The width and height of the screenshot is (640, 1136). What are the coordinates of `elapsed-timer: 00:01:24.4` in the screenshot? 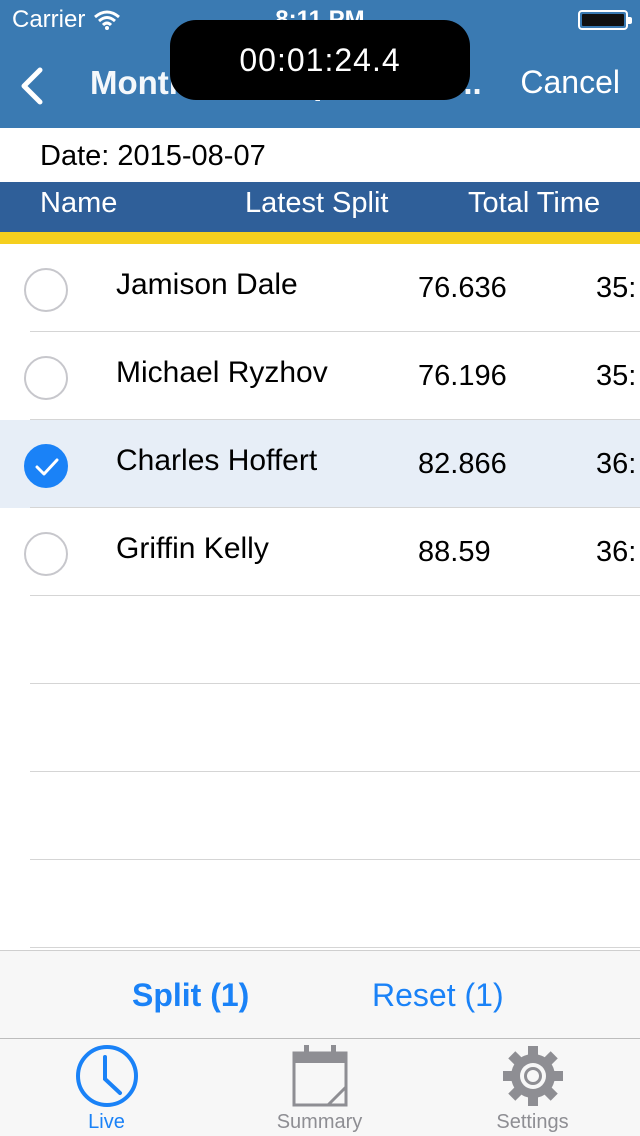 It's located at (320, 60).